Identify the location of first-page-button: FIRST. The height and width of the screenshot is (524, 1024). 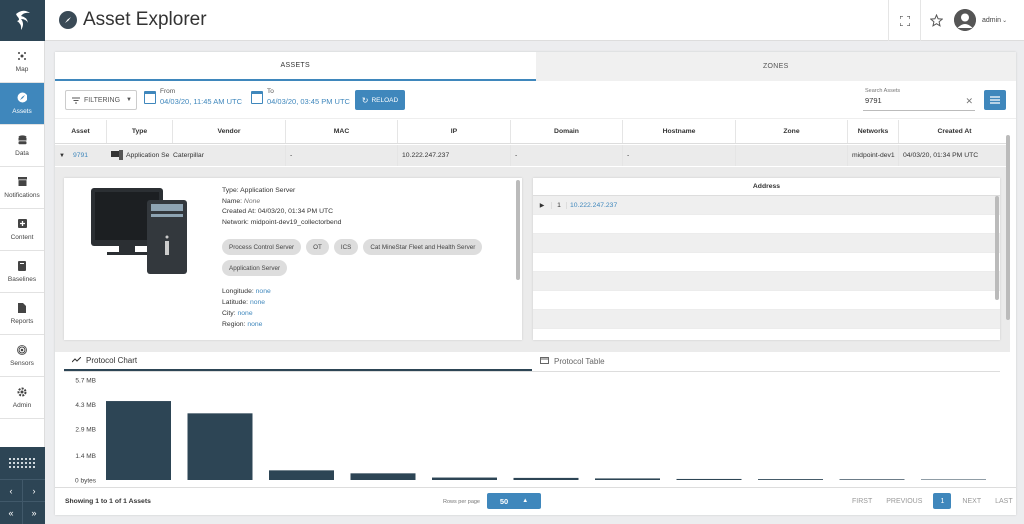
(862, 501).